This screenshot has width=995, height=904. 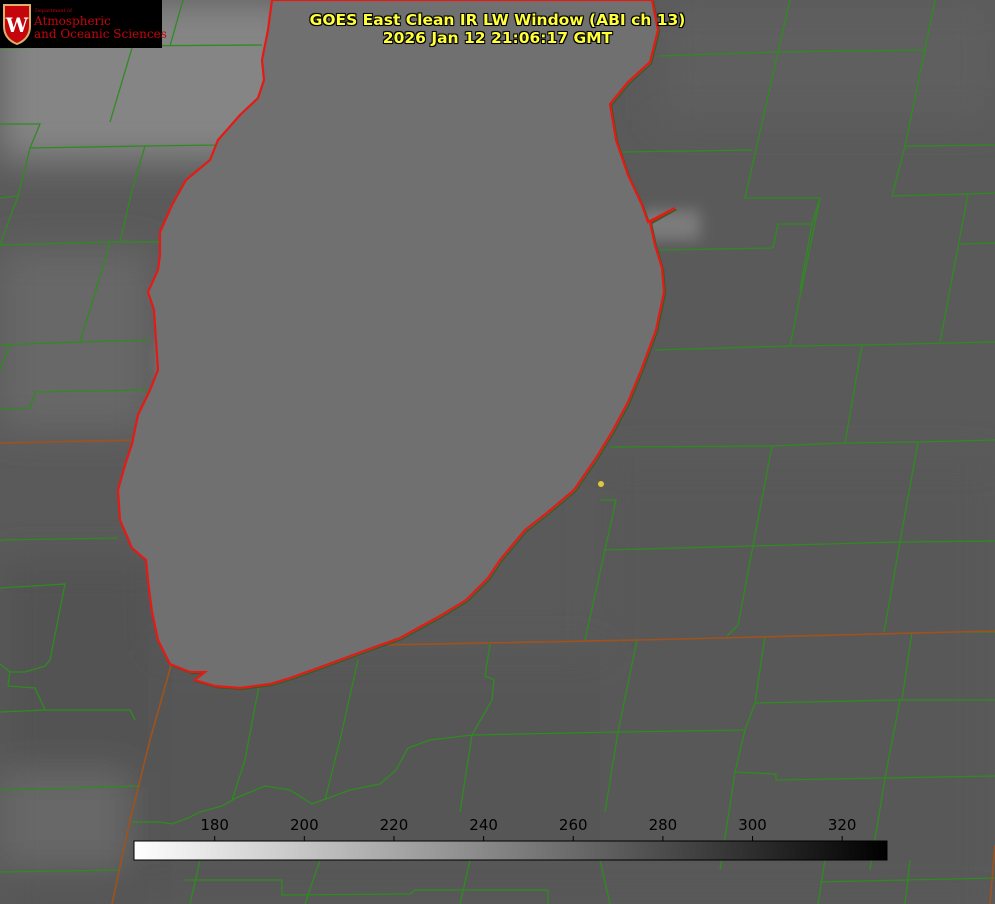 I want to click on colorbar-ticks: 180 200 220 240 260 280 300 320, so click(x=528, y=828).